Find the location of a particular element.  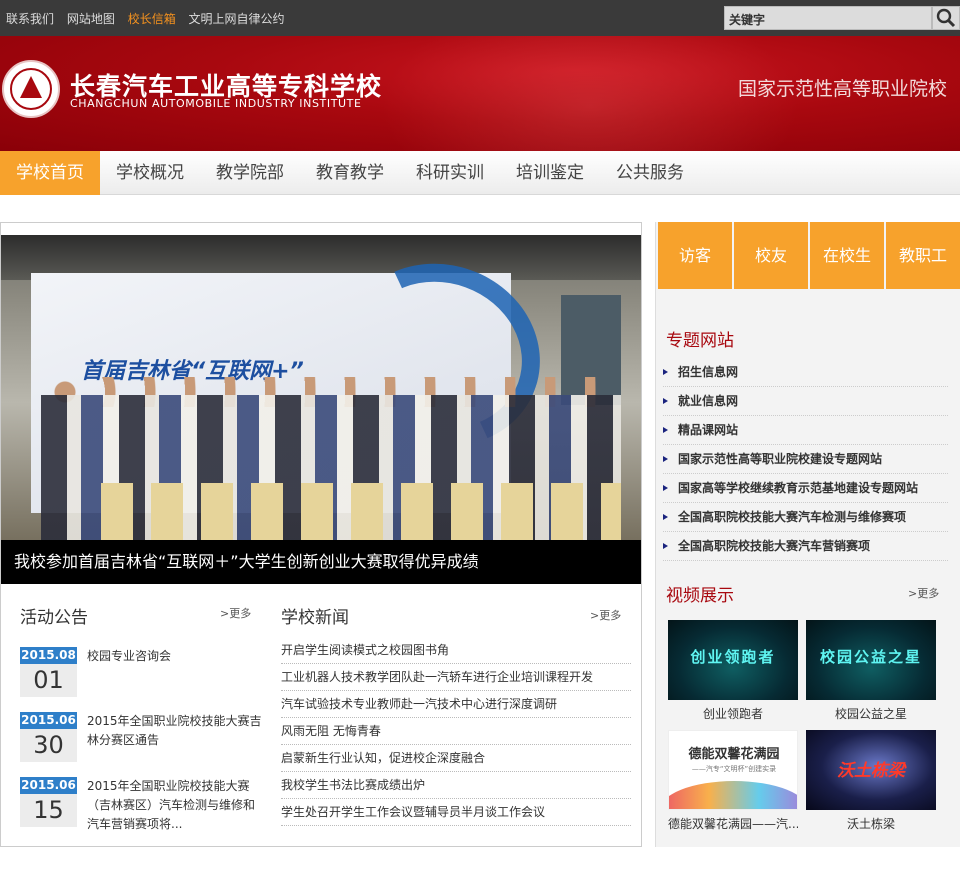

notice-date: 2015.06 15 is located at coordinates (48, 802).